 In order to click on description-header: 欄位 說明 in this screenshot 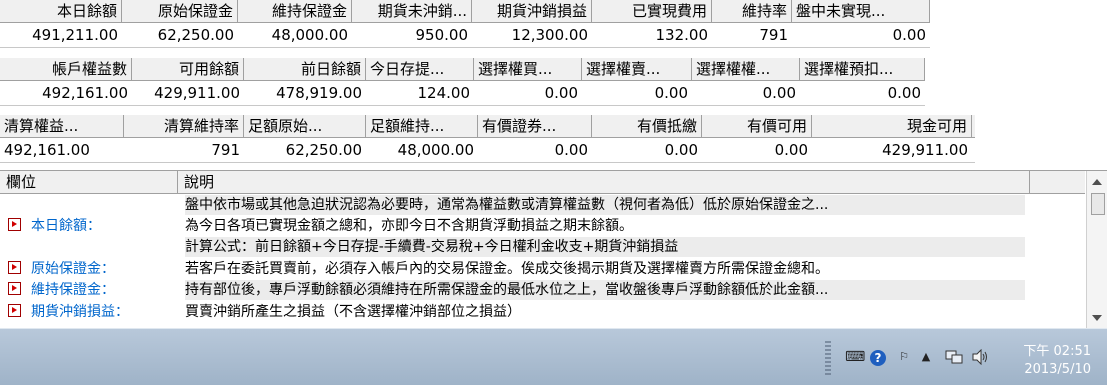, I will do `click(542, 182)`.